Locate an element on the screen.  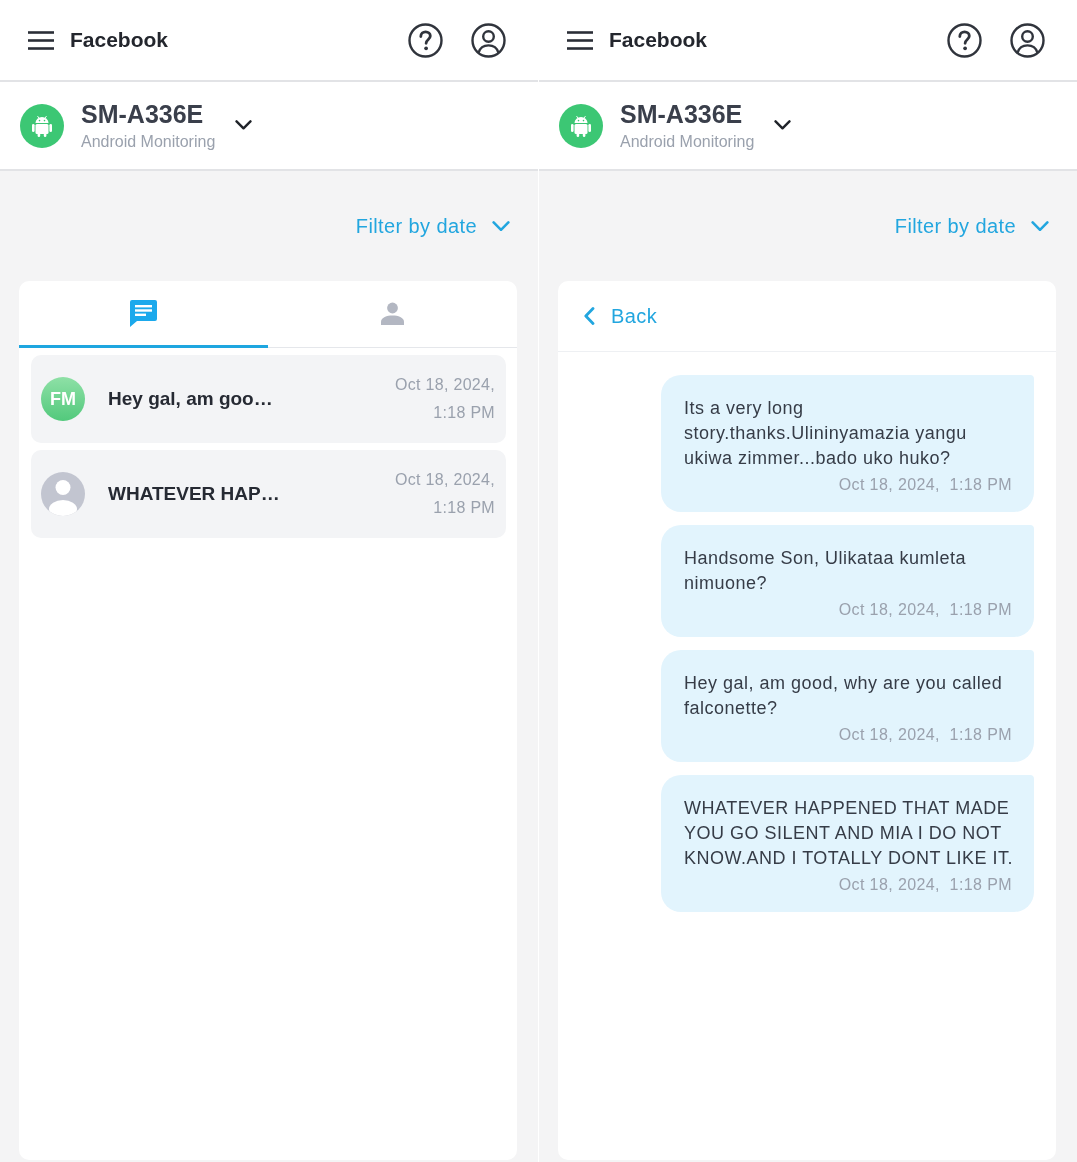
message-text: WHATEVER HAPPENED THAT MADE YOU GO SILENT AND MIA I DO NOT KNOW.AND I TOTALLY DONT LIKE IT. is located at coordinates (849, 833).